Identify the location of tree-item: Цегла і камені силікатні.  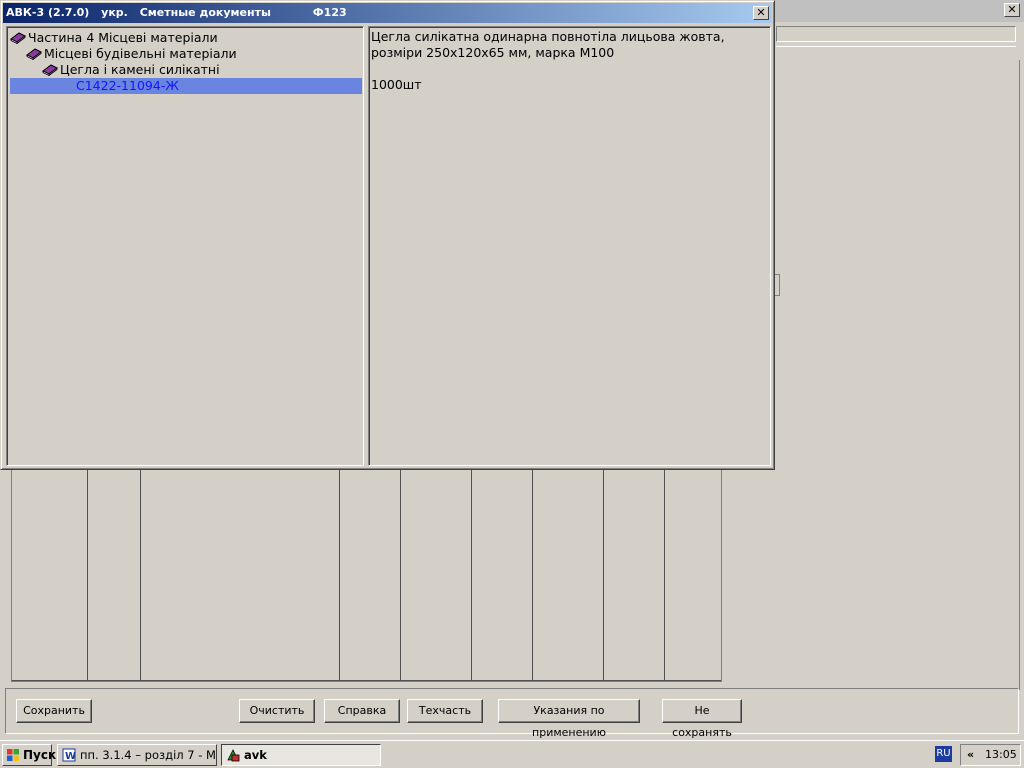
(131, 70).